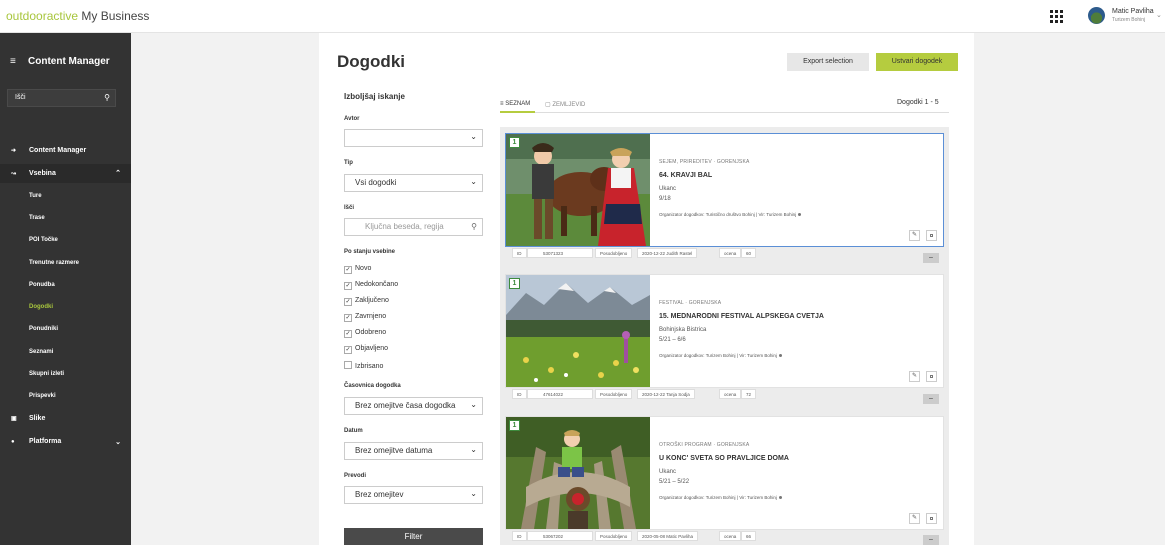  I want to click on sidebar-subitem-events: Dogodki, so click(41, 307).